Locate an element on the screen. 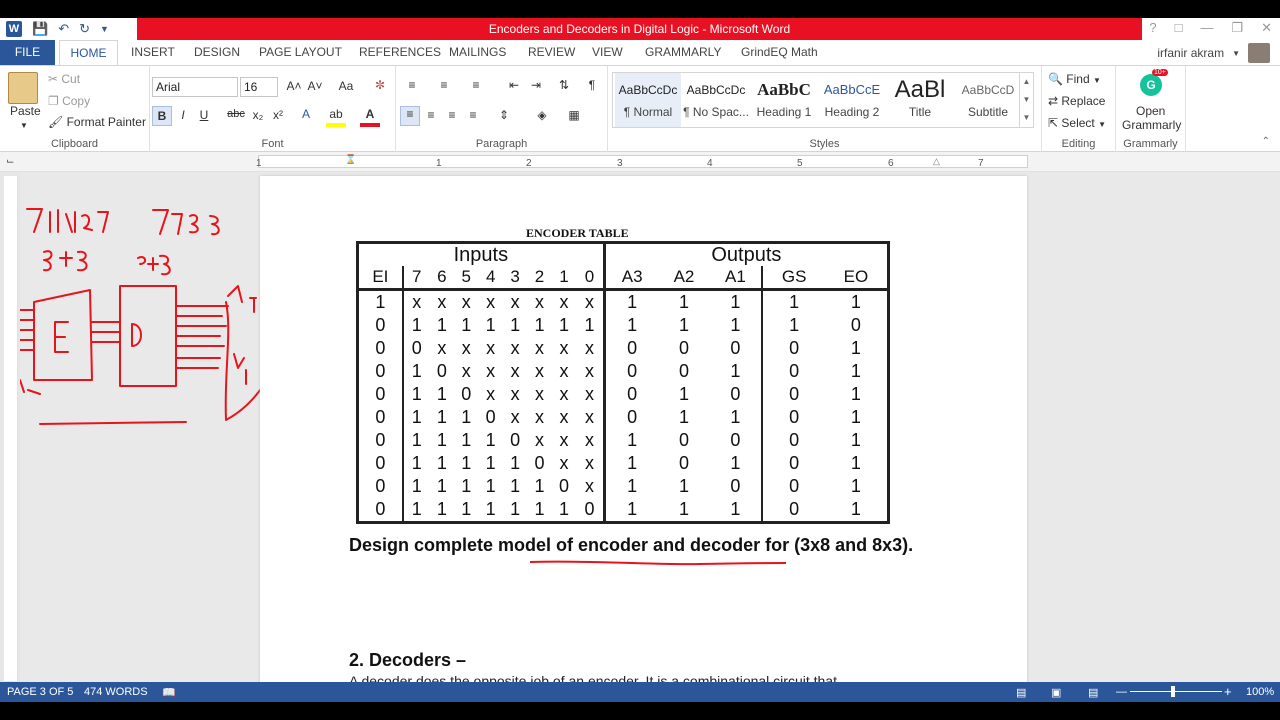 The height and width of the screenshot is (720, 1280). underline-button: U is located at coordinates (204, 115).